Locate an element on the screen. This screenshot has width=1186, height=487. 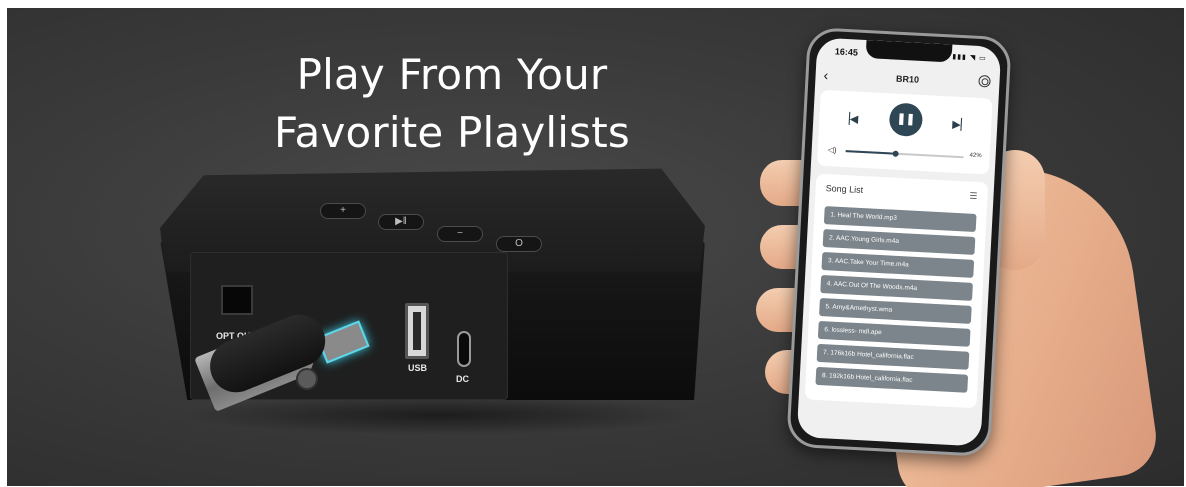
volume-slider-fill is located at coordinates (870, 152).